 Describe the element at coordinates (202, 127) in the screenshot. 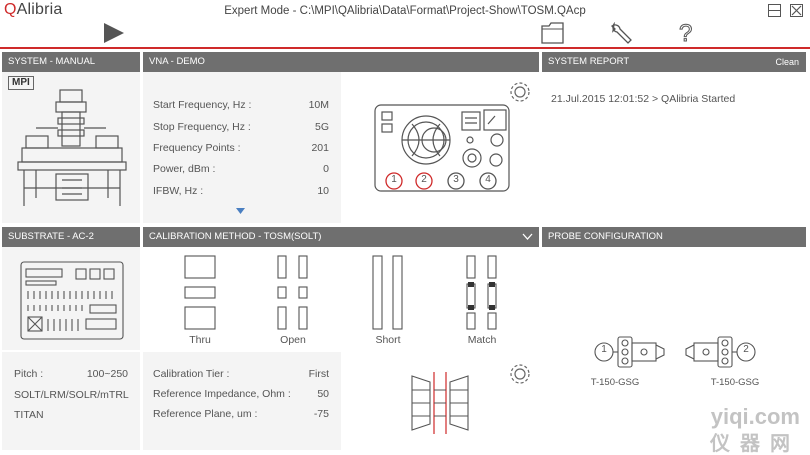

I see `vna-row-label: Stop Frequency, Hz :` at that location.